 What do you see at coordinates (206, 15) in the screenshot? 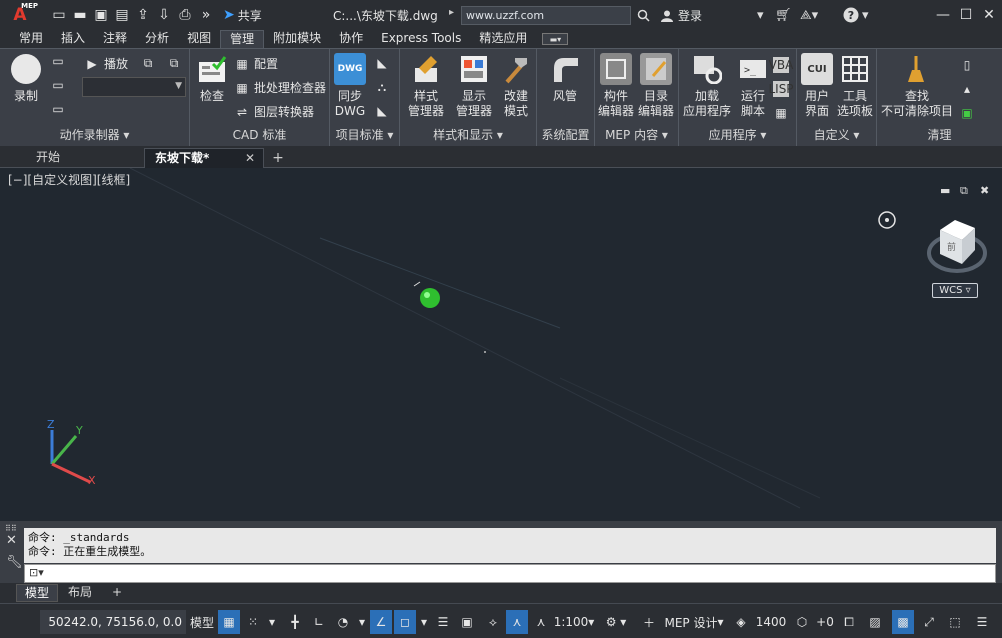
I see `more-icon: »` at bounding box center [206, 15].